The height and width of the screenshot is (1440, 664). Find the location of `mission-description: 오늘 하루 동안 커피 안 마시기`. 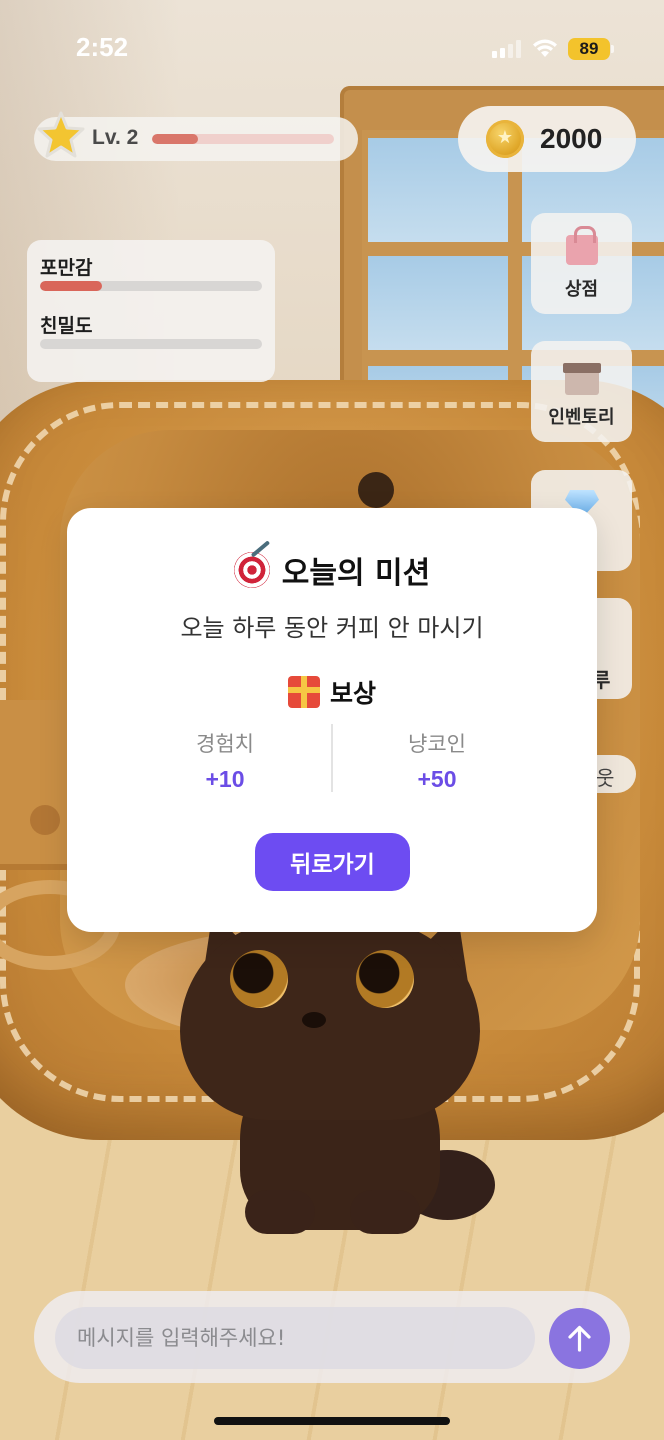

mission-description: 오늘 하루 동안 커피 안 마시기 is located at coordinates (332, 628).